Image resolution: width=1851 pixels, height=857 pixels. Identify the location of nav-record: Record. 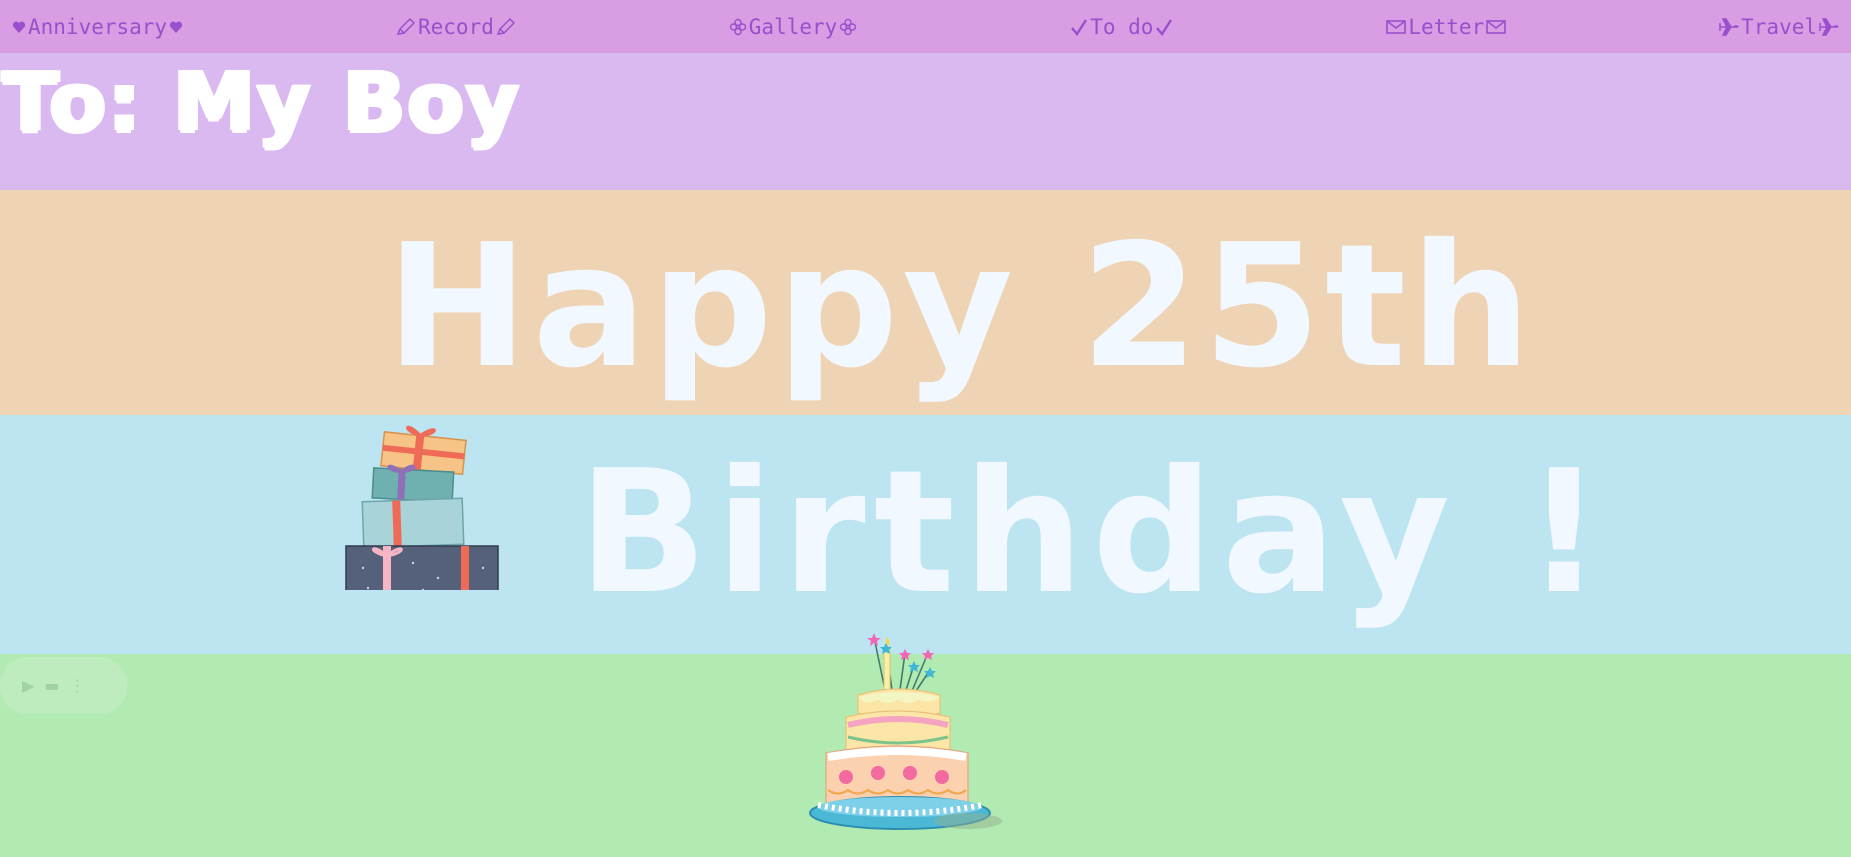
(456, 27).